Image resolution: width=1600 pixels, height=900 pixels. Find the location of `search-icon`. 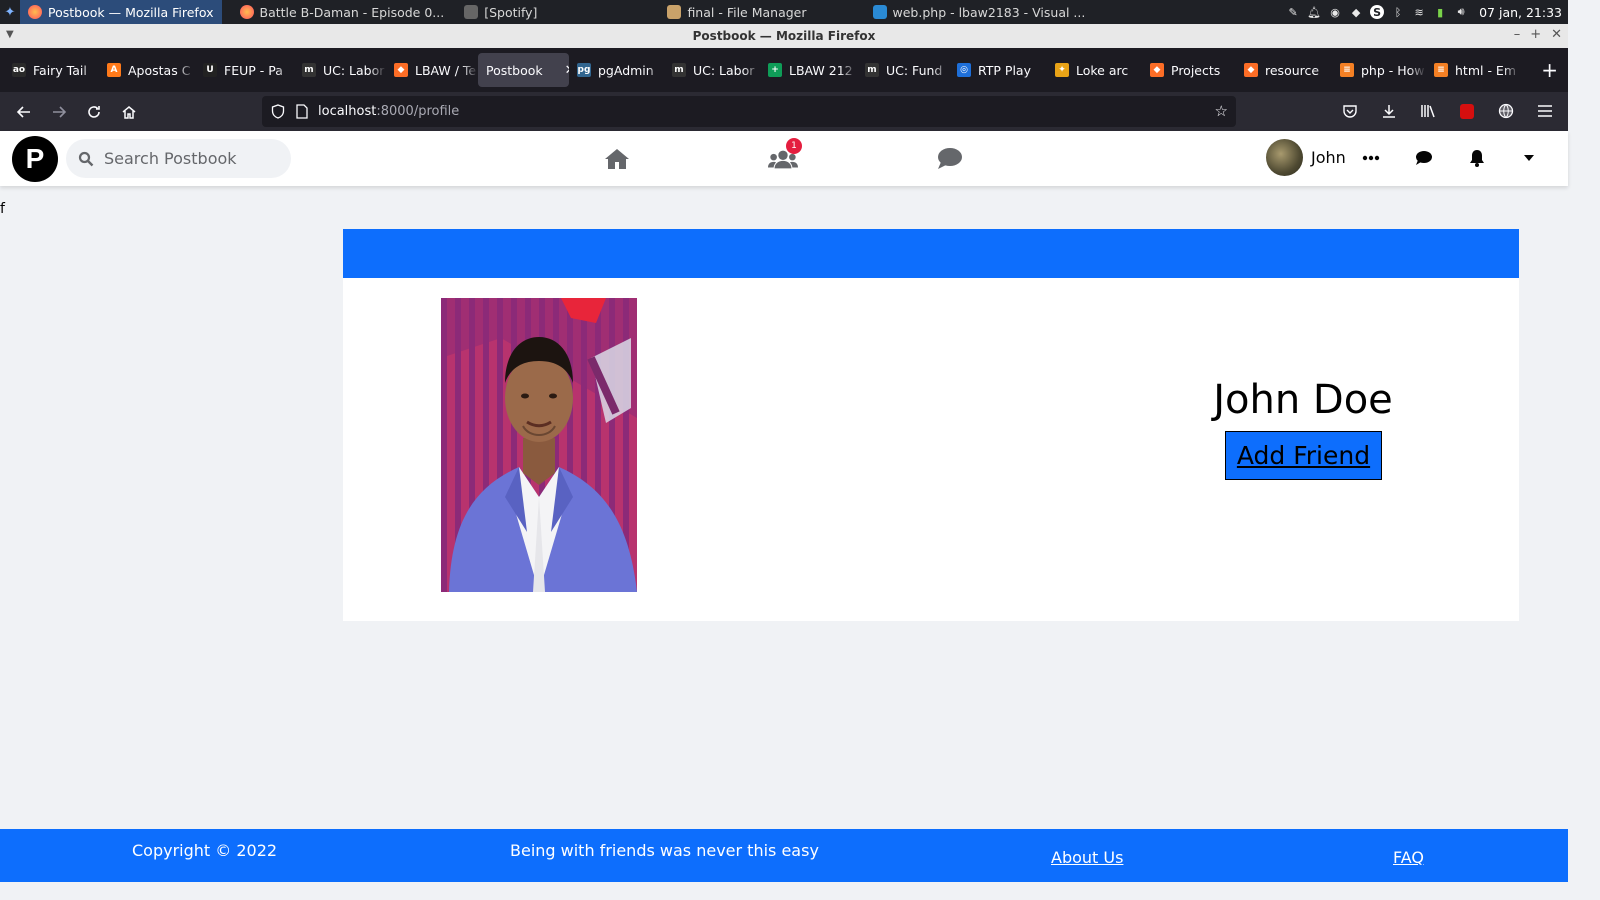

search-icon is located at coordinates (86, 158).